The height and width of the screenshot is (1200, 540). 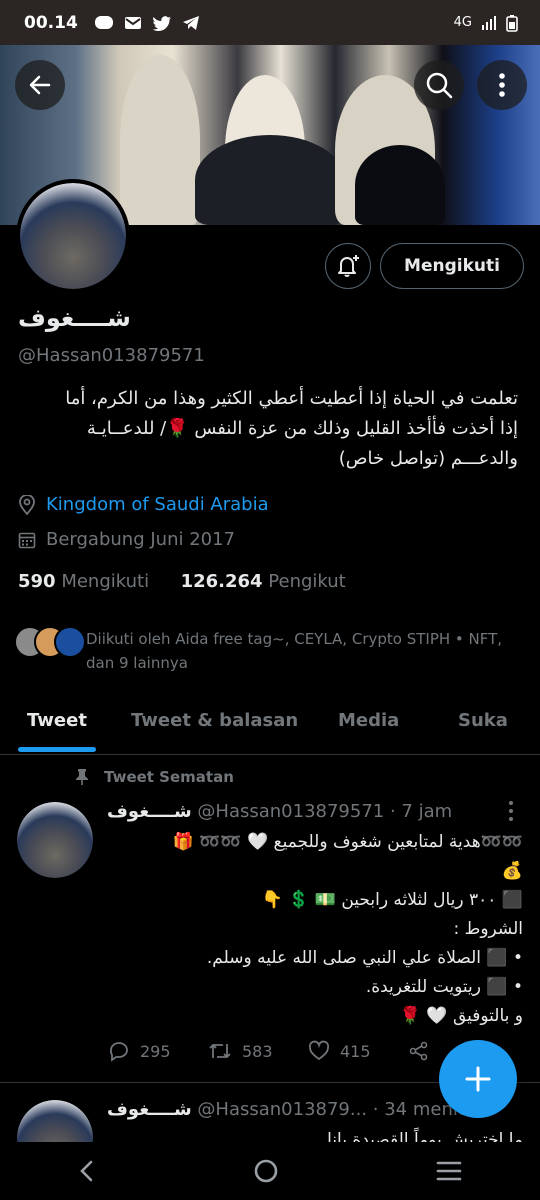 What do you see at coordinates (57, 720) in the screenshot?
I see `tab-tweet: Tweet` at bounding box center [57, 720].